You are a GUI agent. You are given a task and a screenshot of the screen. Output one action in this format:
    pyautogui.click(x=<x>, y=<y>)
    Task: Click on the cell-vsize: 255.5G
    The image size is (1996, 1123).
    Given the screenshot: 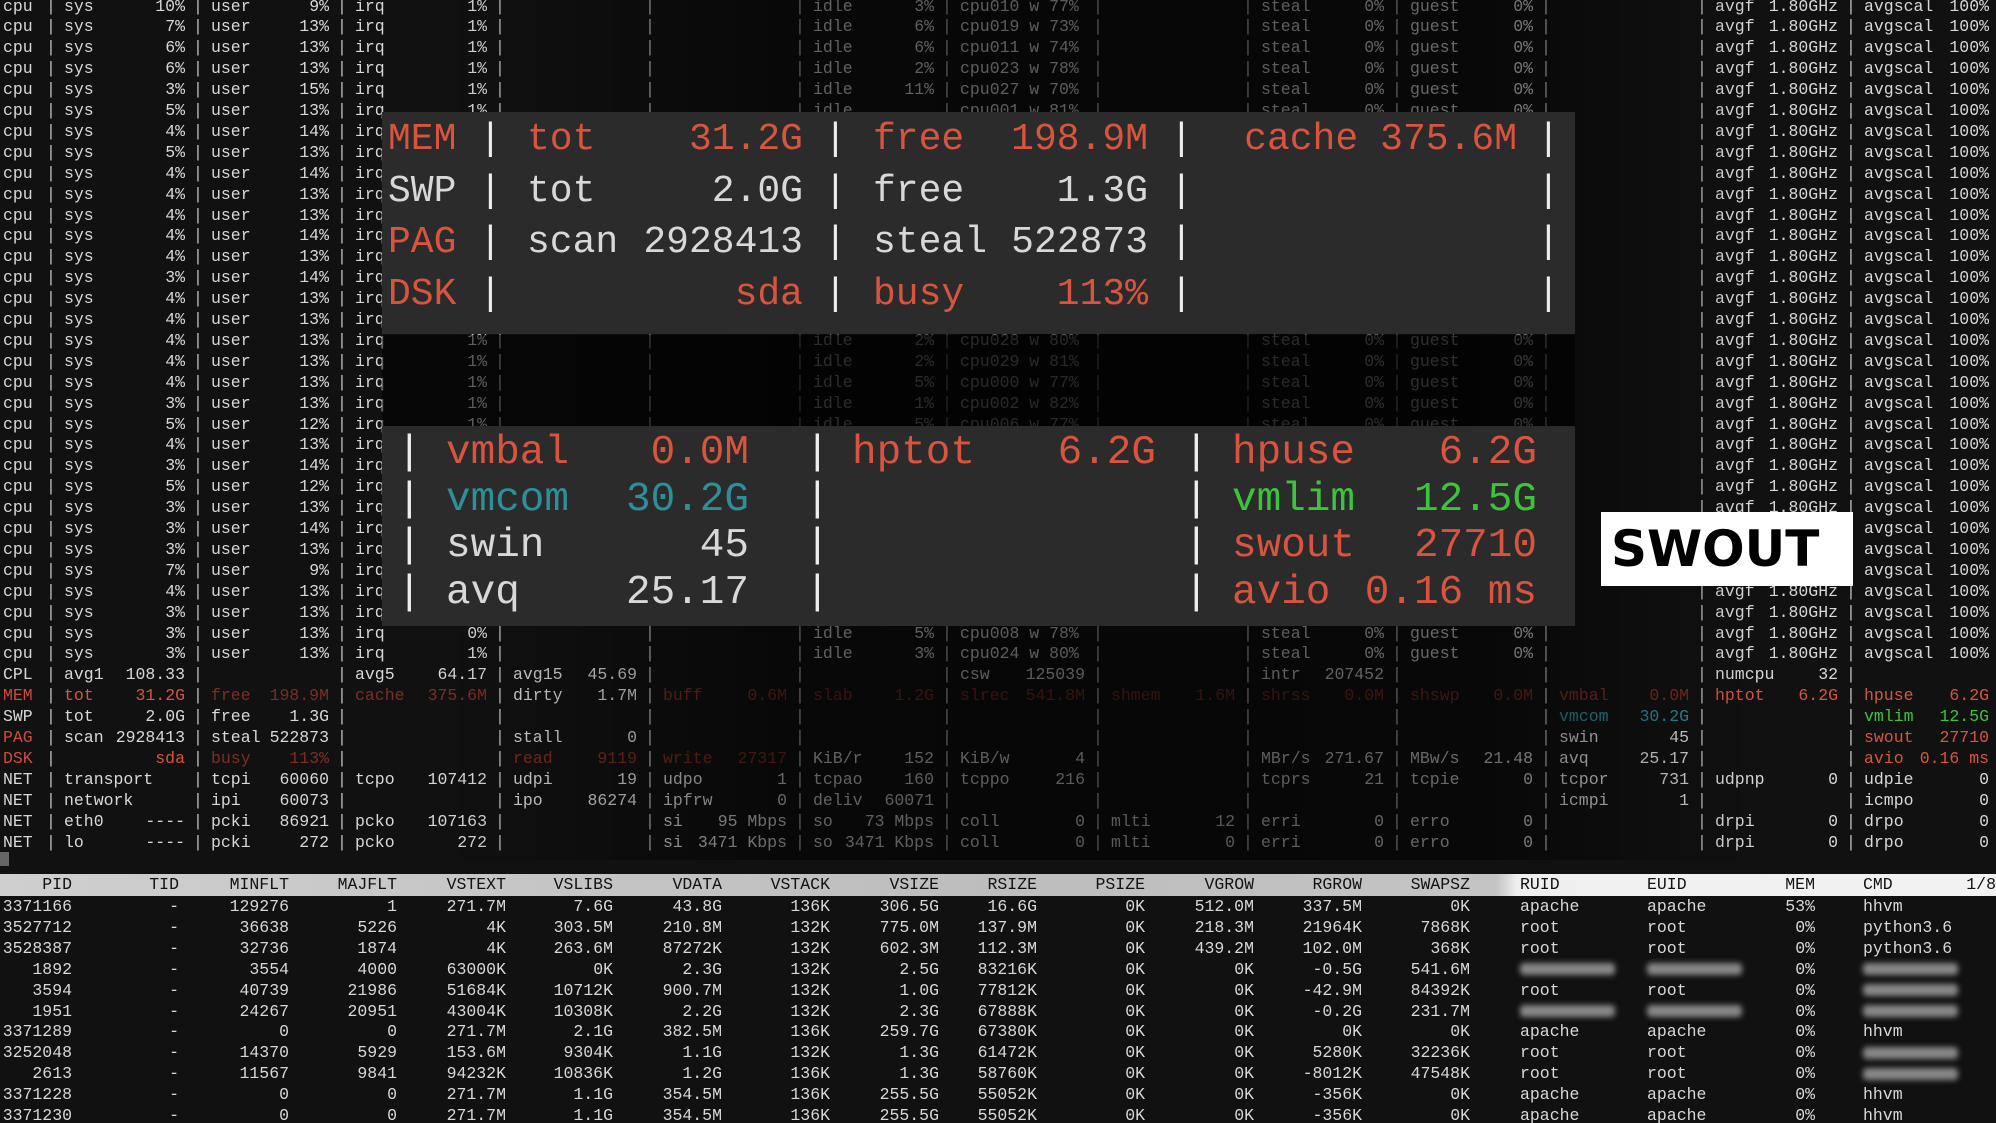 What is the action you would take?
    pyautogui.click(x=909, y=1095)
    